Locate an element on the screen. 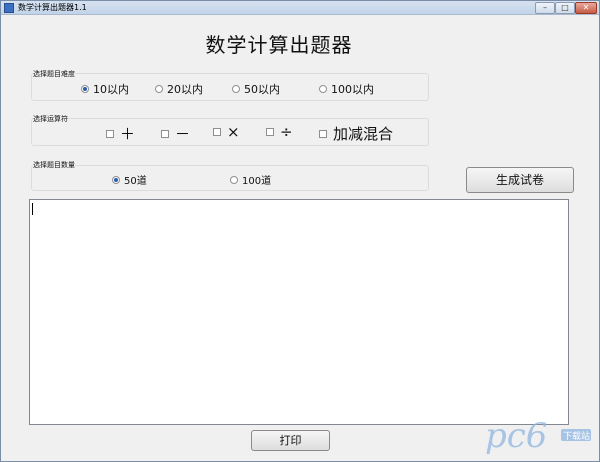 The width and height of the screenshot is (600, 462). generate-paper-button: 生成试卷 is located at coordinates (520, 180).